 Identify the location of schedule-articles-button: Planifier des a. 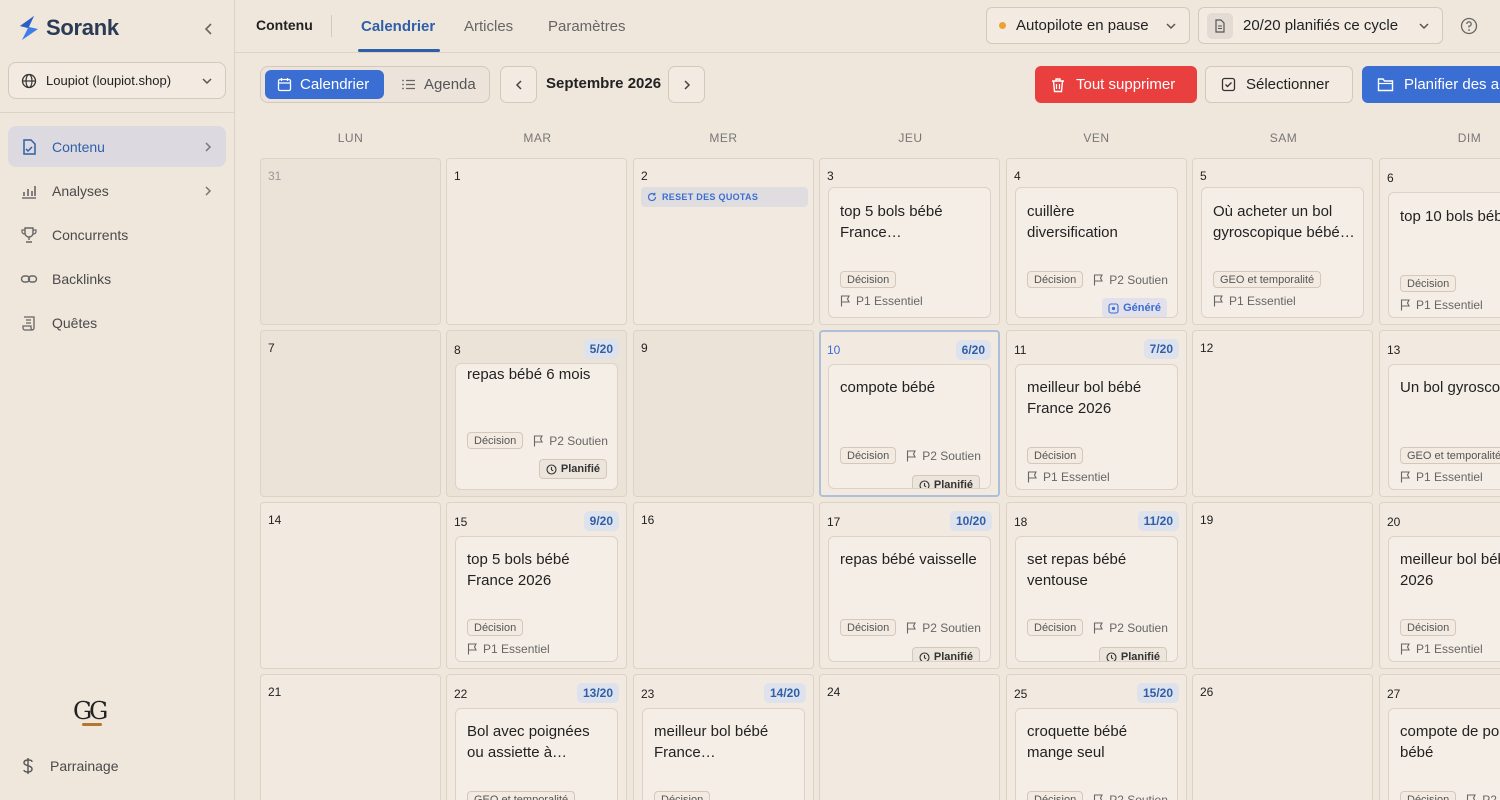
(1431, 84).